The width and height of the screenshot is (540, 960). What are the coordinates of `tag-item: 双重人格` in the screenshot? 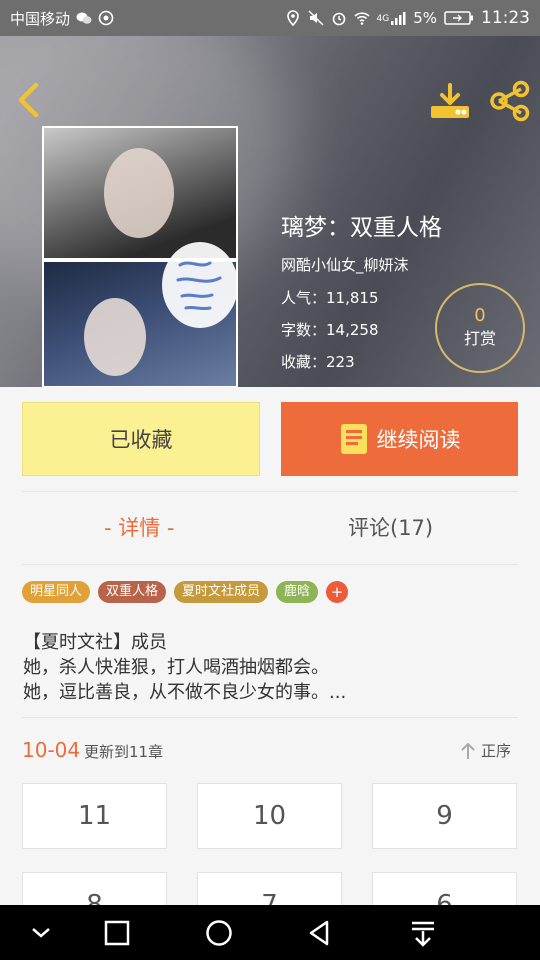 It's located at (132, 592).